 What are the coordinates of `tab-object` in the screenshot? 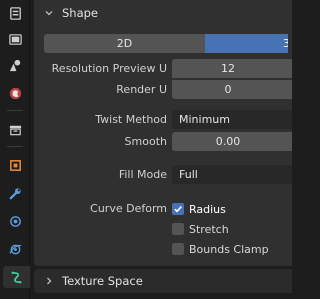 It's located at (15, 165).